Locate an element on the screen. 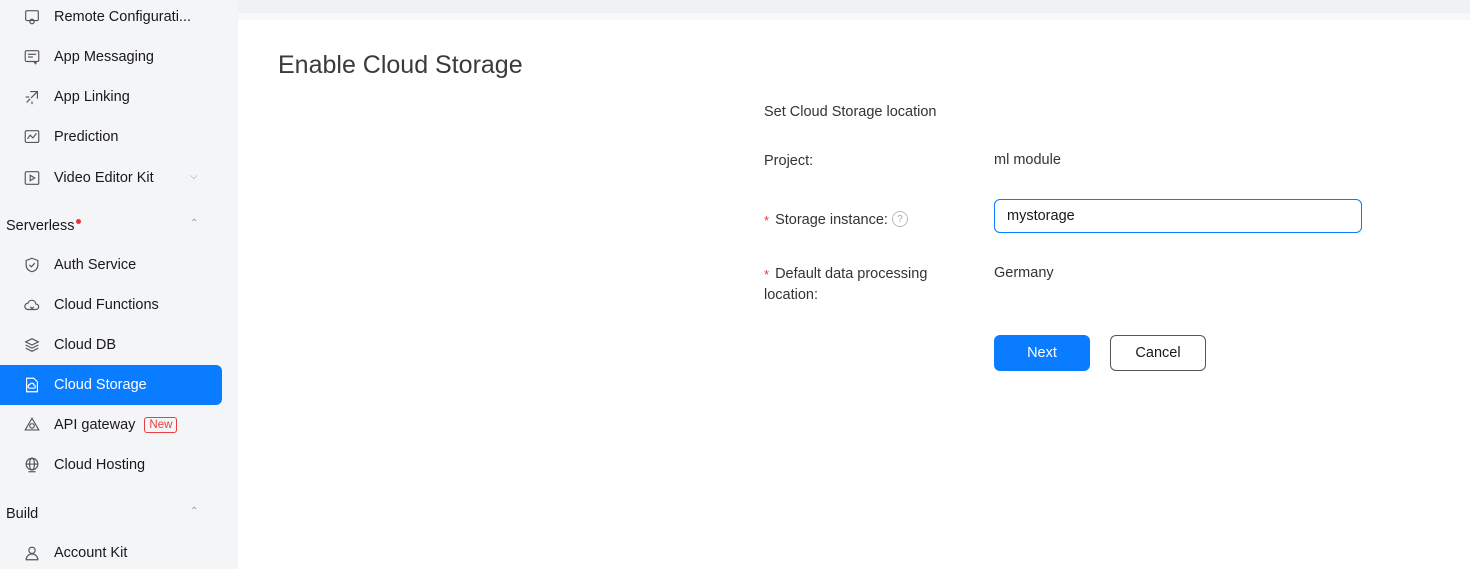  sidebar-item-label: Account Kit is located at coordinates (91, 553).